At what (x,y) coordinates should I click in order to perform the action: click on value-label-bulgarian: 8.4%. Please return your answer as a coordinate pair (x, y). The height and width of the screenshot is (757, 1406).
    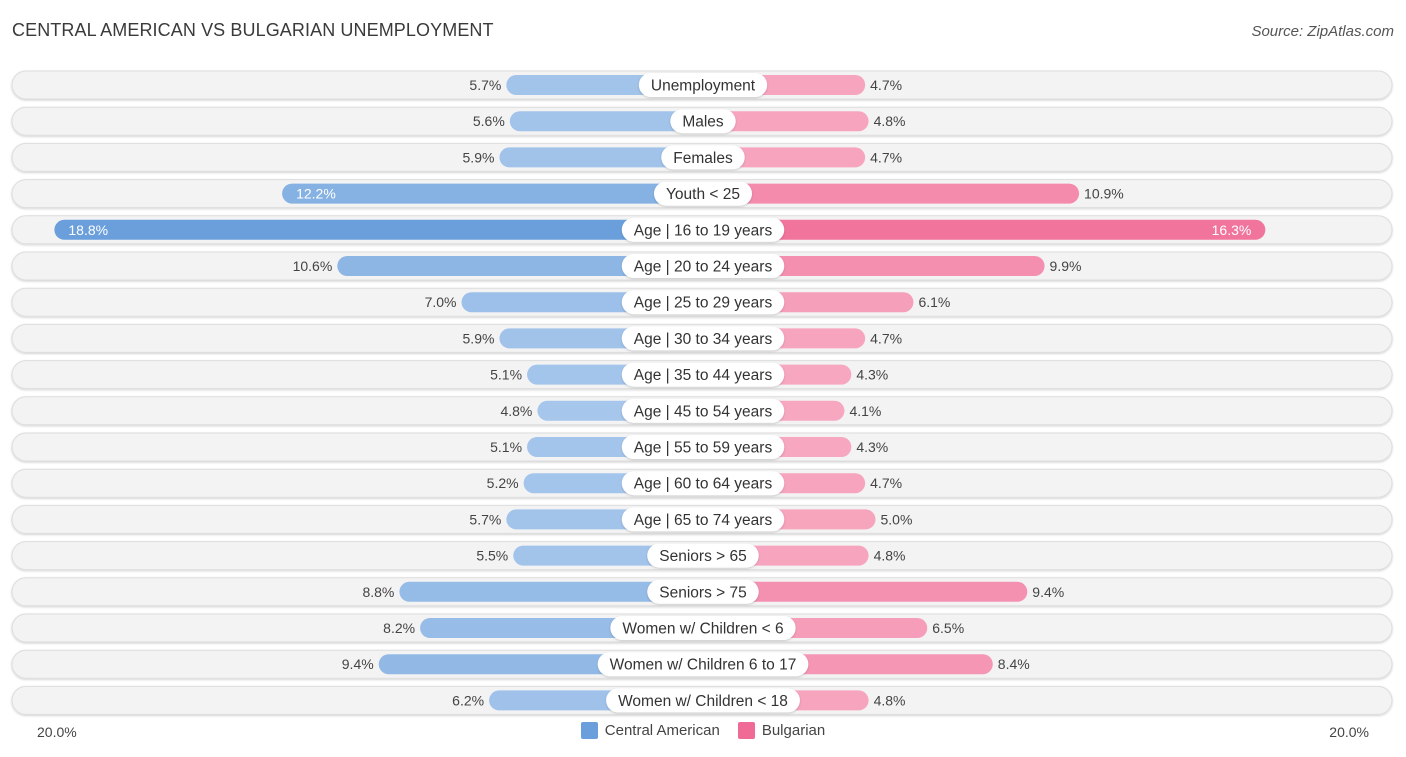
    Looking at the image, I should click on (1014, 664).